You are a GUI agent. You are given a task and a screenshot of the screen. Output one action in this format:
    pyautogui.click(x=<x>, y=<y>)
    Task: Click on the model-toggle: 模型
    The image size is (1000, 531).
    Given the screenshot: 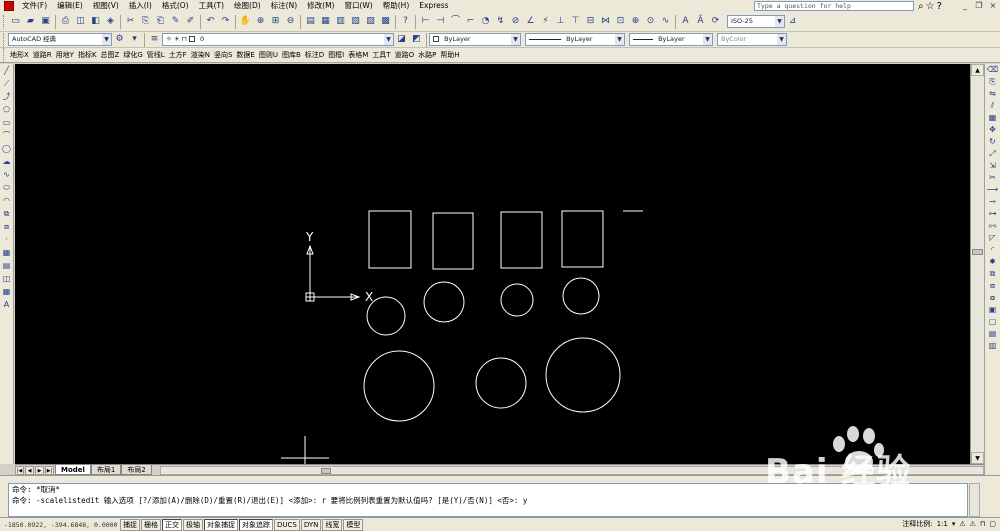 What is the action you would take?
    pyautogui.click(x=353, y=524)
    